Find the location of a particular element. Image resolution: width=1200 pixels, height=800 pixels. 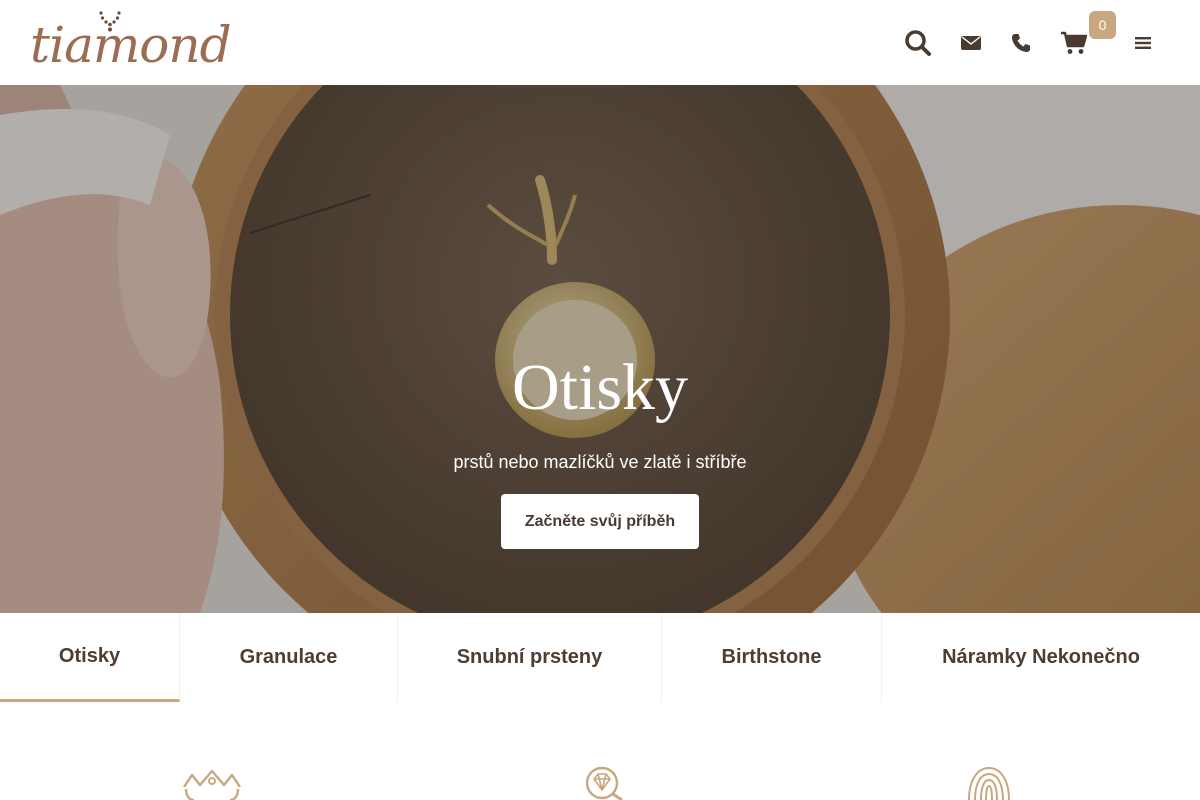

start-story-button: Začněte svůj příběh is located at coordinates (600, 521).